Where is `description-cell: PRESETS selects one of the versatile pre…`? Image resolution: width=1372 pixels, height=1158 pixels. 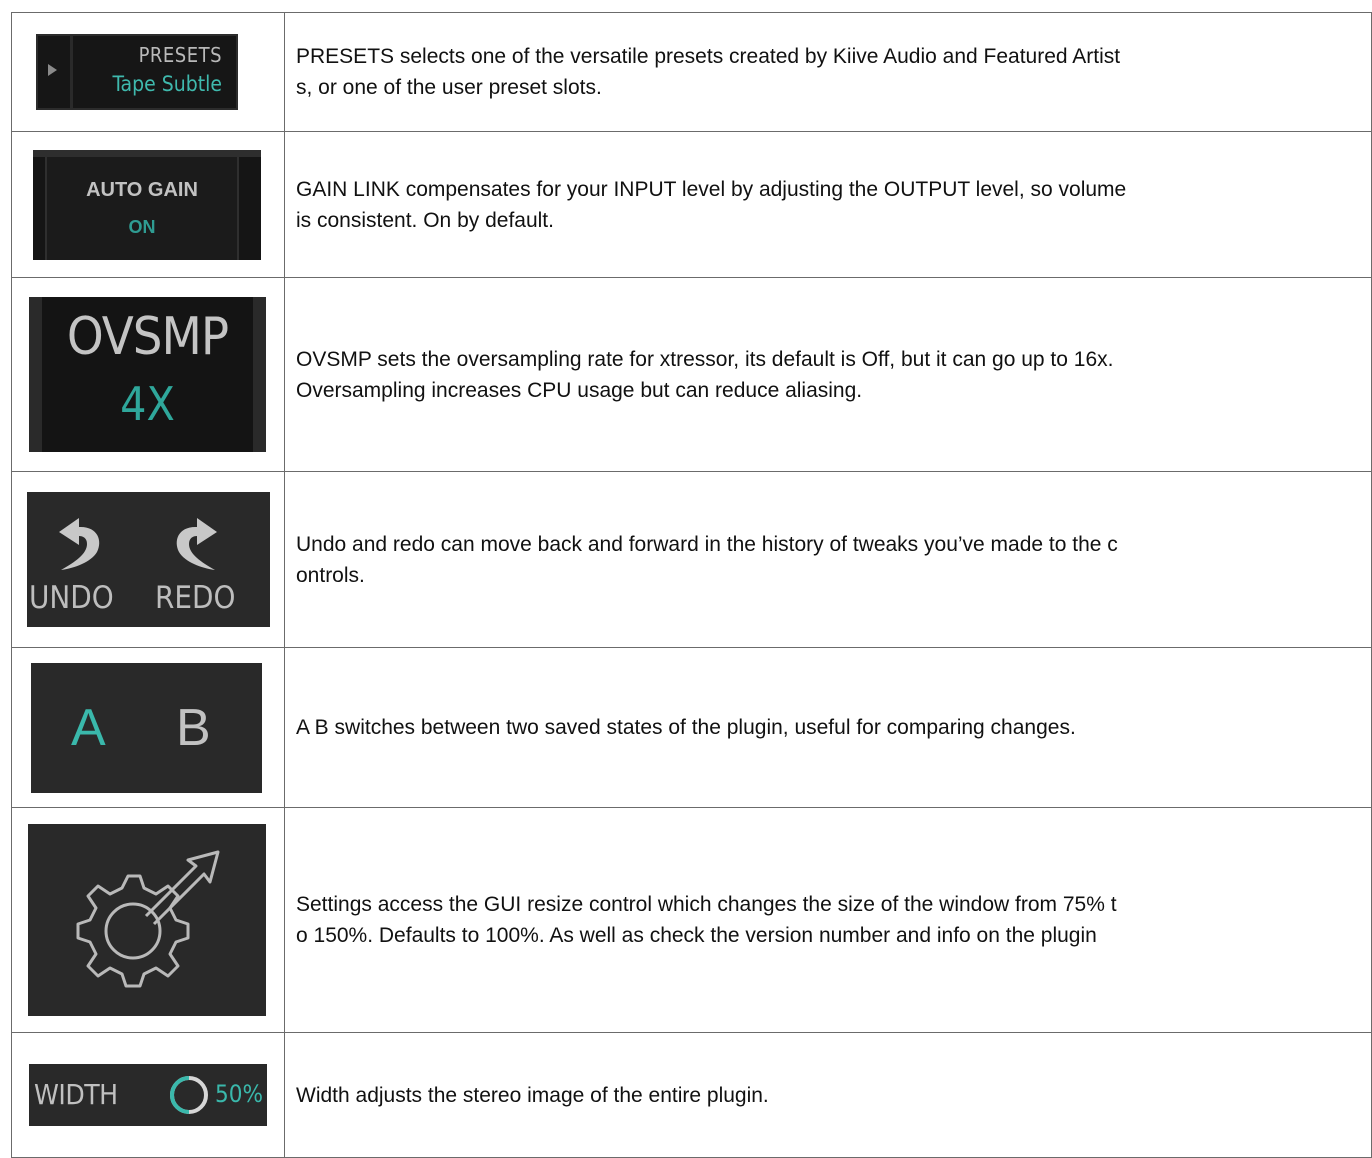
description-cell: PRESETS selects one of the versatile pre… is located at coordinates (828, 72).